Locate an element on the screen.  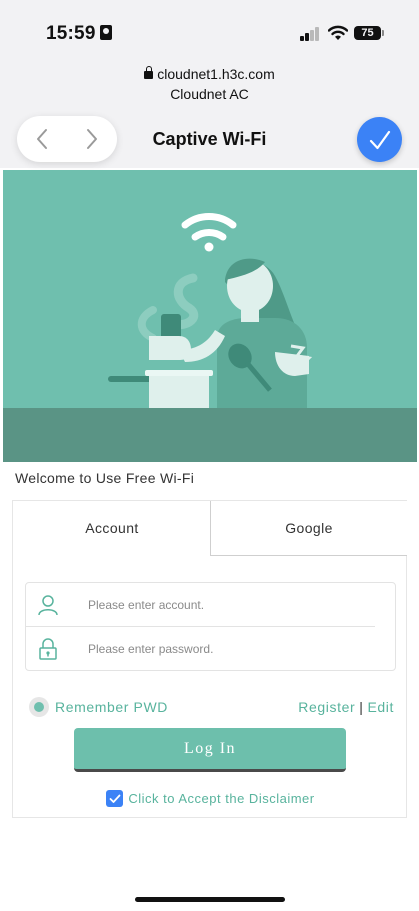
site-name: Cloudnet AC is located at coordinates (209, 94).